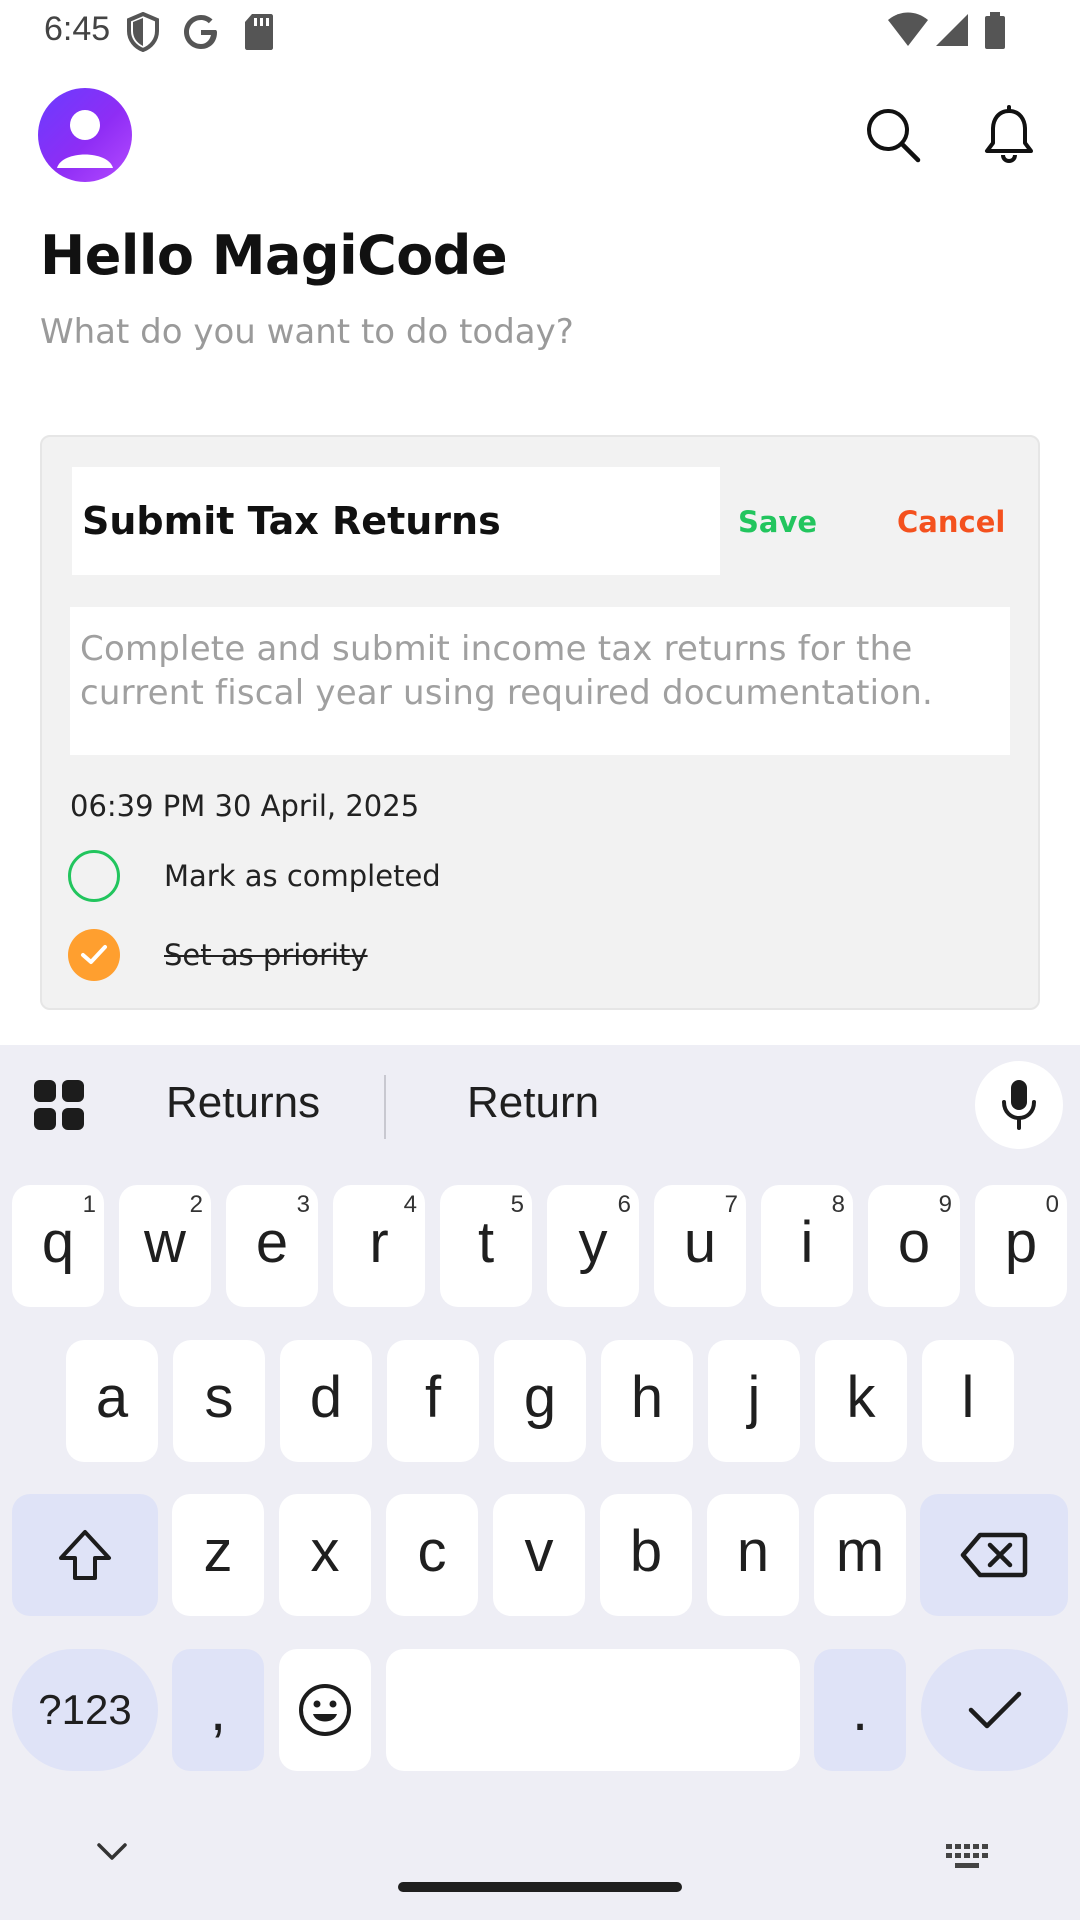 The width and height of the screenshot is (1080, 1920). I want to click on key-h: h, so click(647, 1401).